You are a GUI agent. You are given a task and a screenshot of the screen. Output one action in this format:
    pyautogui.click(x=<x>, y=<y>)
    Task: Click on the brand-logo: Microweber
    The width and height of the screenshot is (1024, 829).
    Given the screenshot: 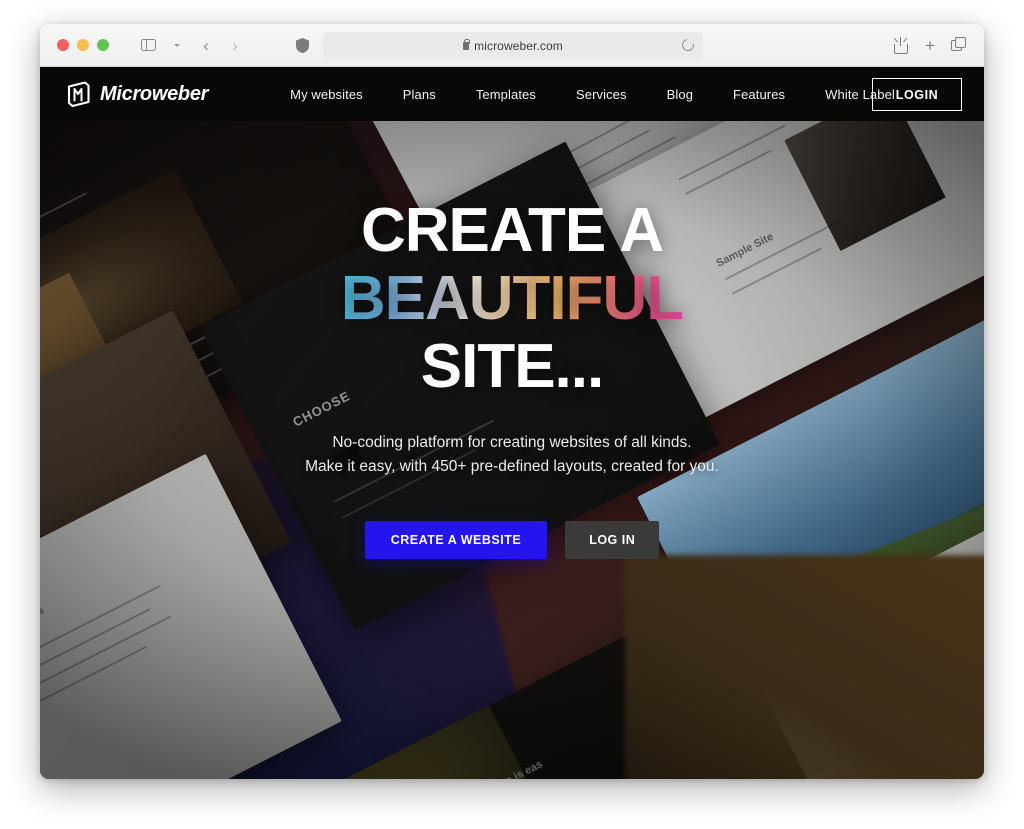 What is the action you would take?
    pyautogui.click(x=137, y=94)
    